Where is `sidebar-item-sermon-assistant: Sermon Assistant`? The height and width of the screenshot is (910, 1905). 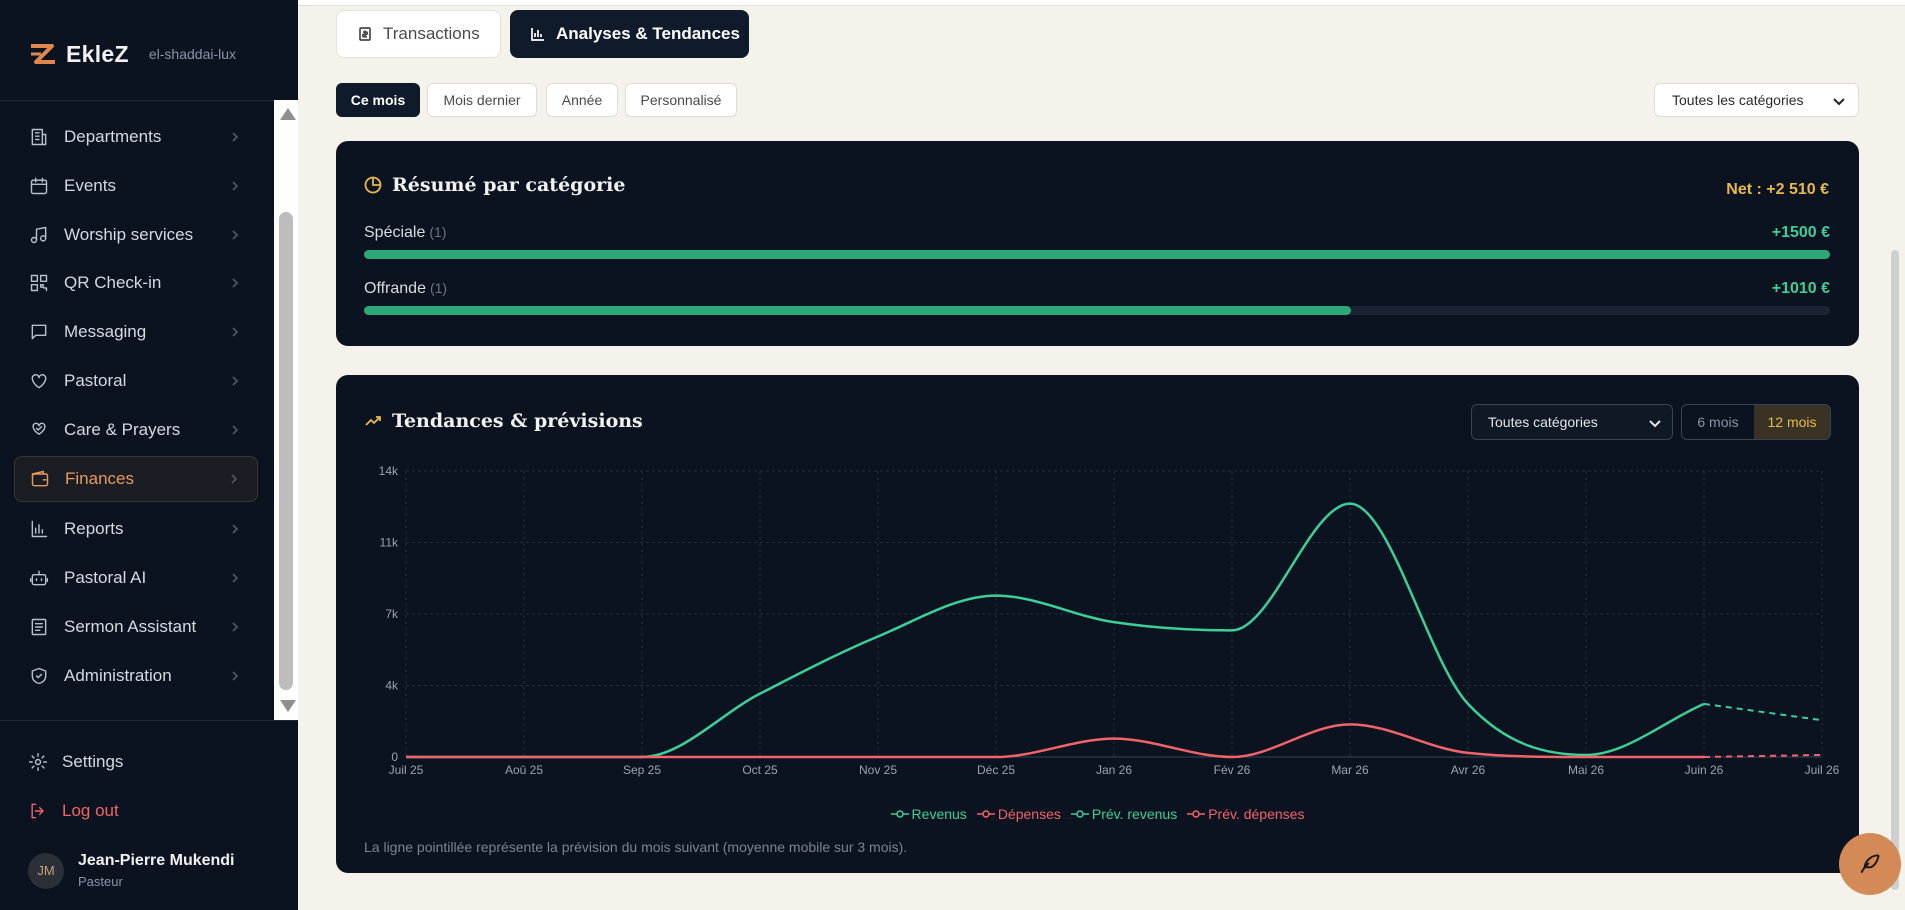
sidebar-item-sermon-assistant: Sermon Assistant is located at coordinates (136, 627).